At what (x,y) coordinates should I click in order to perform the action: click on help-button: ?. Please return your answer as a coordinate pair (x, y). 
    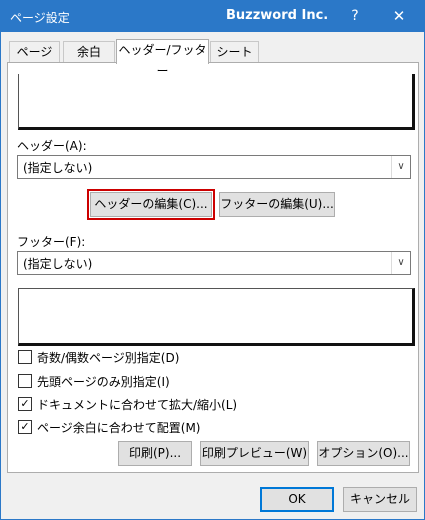
    Looking at the image, I should click on (355, 16).